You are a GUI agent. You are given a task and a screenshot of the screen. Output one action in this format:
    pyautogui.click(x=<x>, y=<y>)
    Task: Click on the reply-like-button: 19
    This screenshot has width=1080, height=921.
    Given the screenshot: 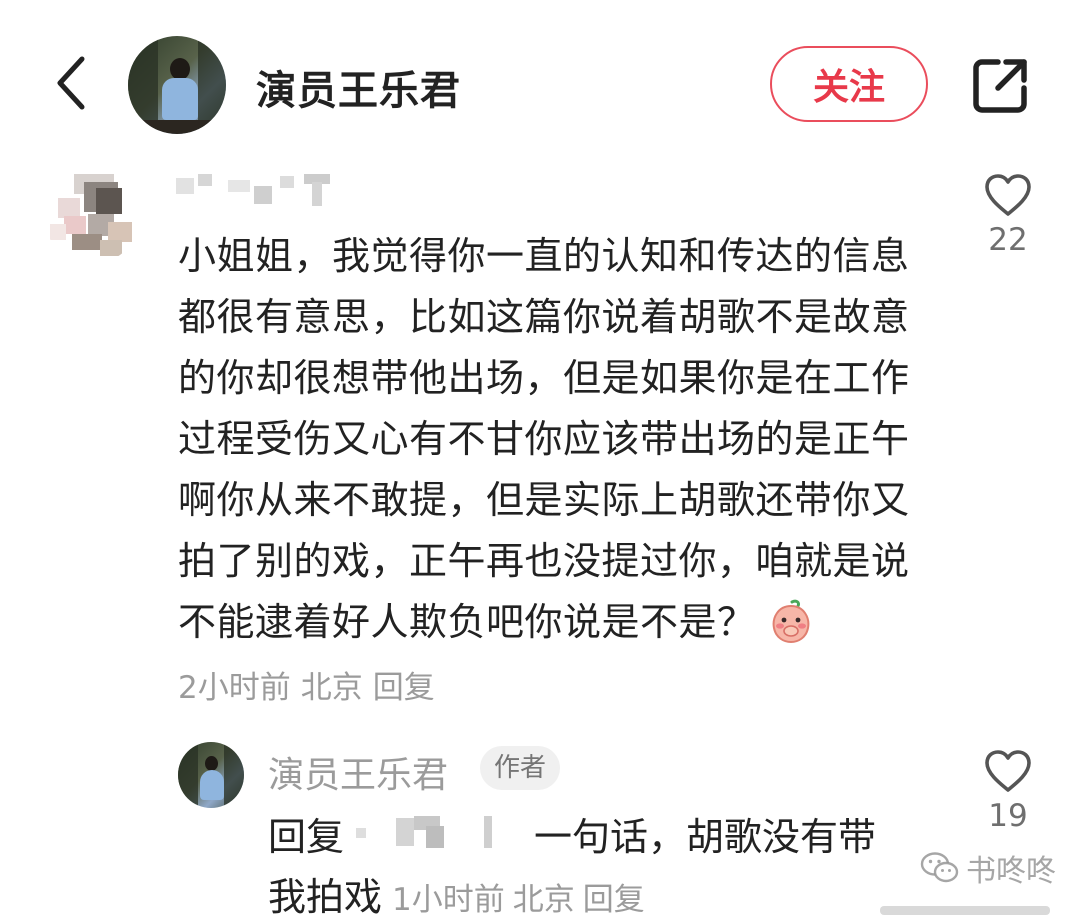 What is the action you would take?
    pyautogui.click(x=1008, y=791)
    